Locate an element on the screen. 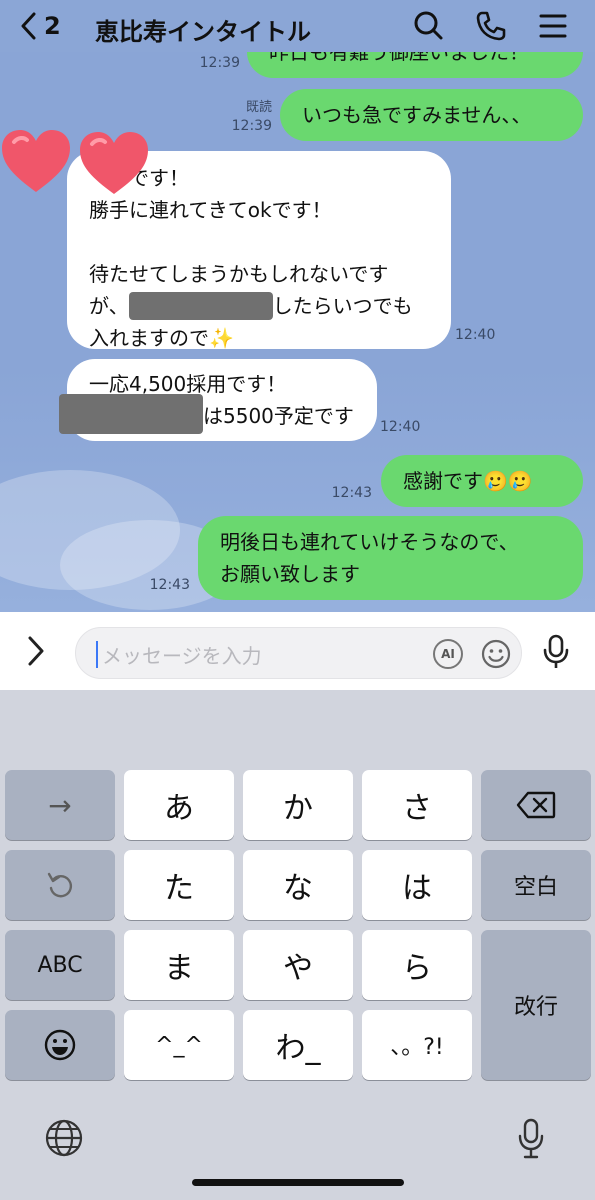 The width and height of the screenshot is (595, 1200). ai-button: AI is located at coordinates (448, 654).